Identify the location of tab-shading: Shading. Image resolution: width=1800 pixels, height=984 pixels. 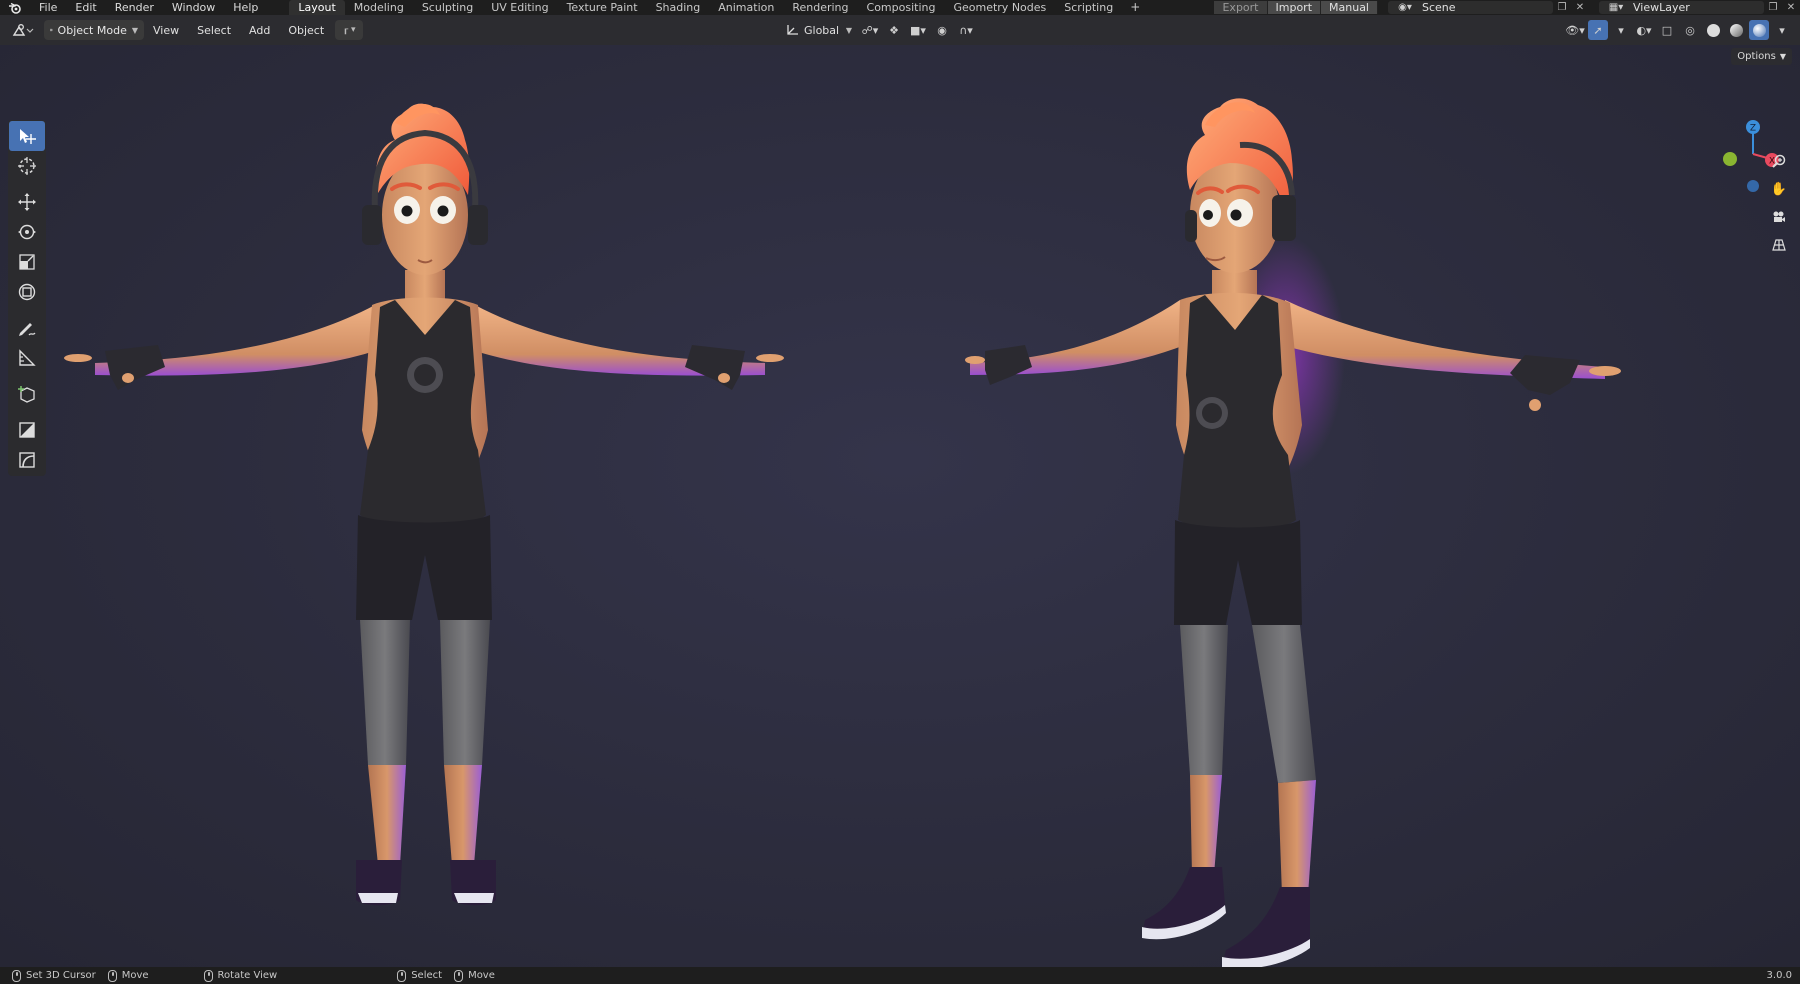
(678, 7).